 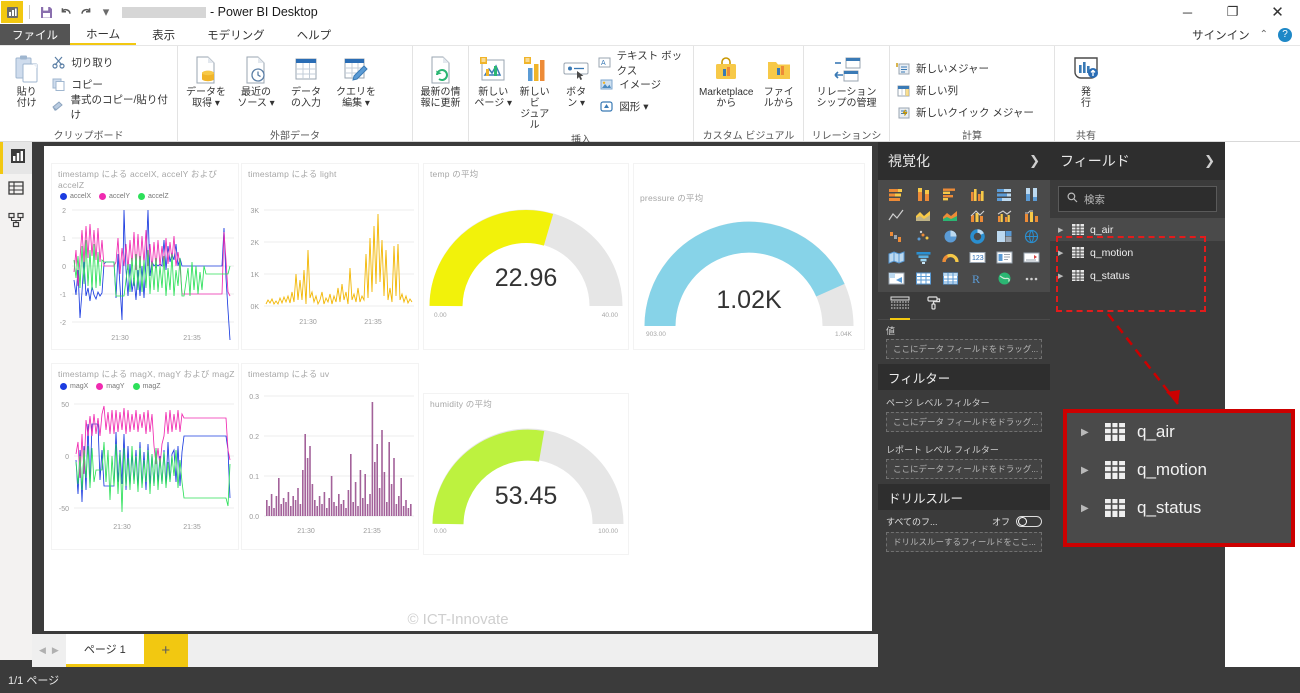 What do you see at coordinates (1137, 252) in the screenshot?
I see `field-item-q-motion: ▶ q_motion` at bounding box center [1137, 252].